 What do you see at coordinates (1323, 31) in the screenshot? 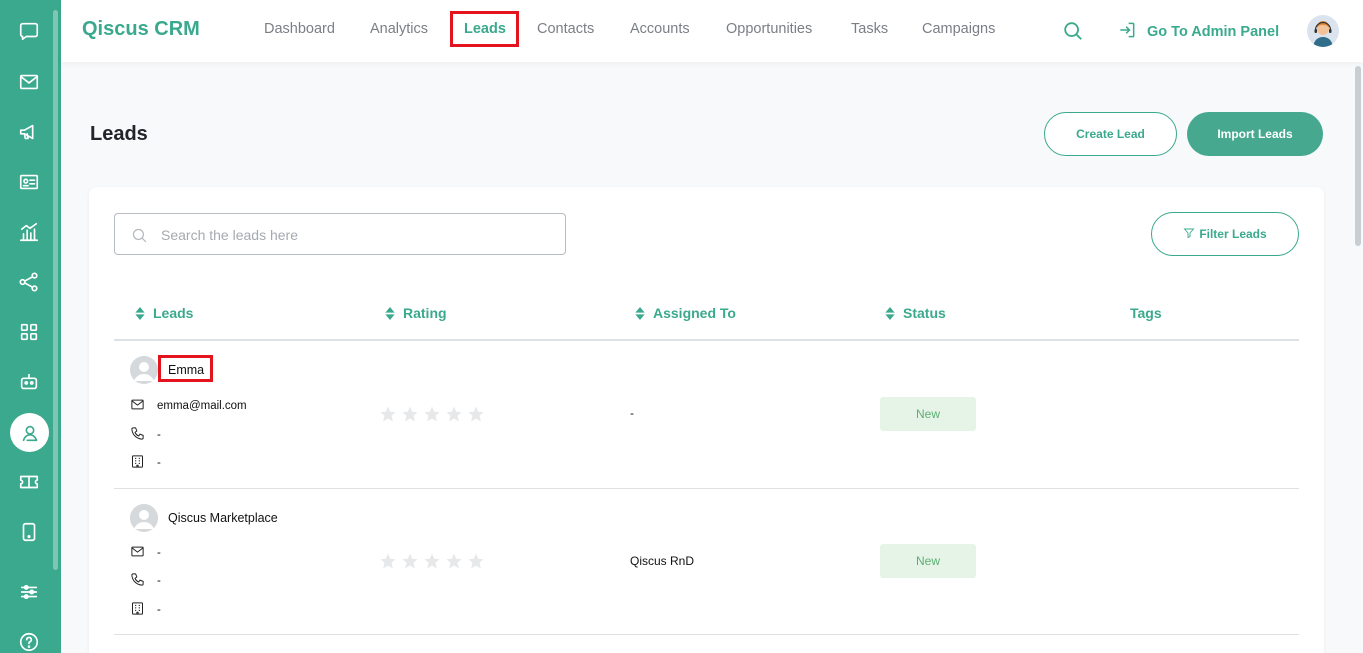
I see `user-avatar` at bounding box center [1323, 31].